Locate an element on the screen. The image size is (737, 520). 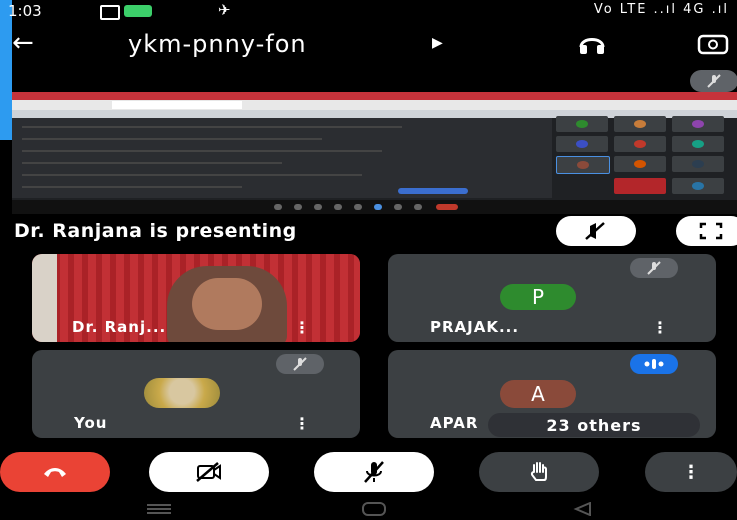
phone-hangup-icon is located at coordinates (55, 472).